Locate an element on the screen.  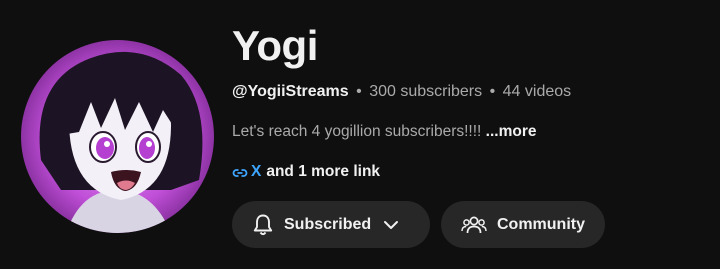
link-icon is located at coordinates (240, 172).